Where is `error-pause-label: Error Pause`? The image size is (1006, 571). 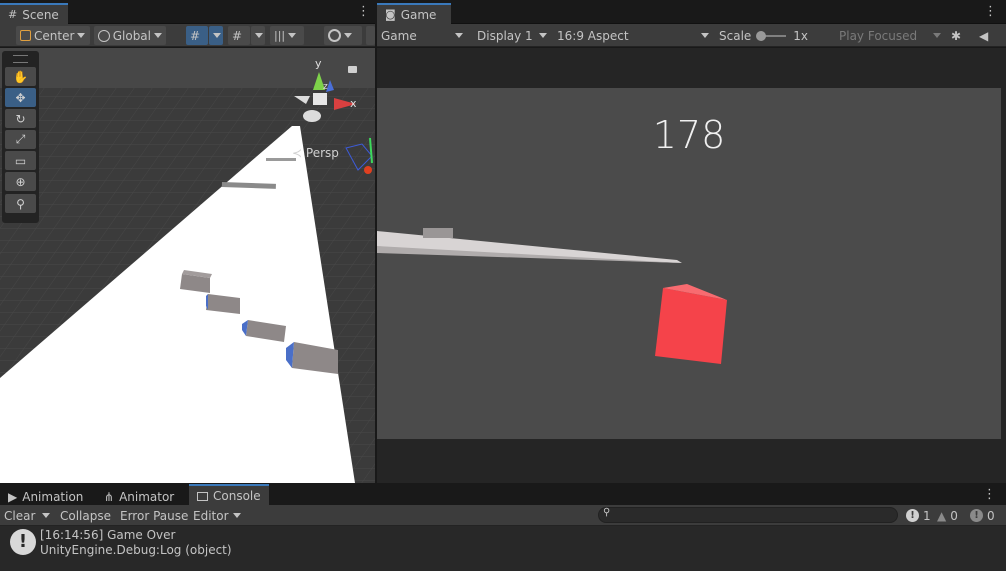
error-pause-label: Error Pause is located at coordinates (154, 515).